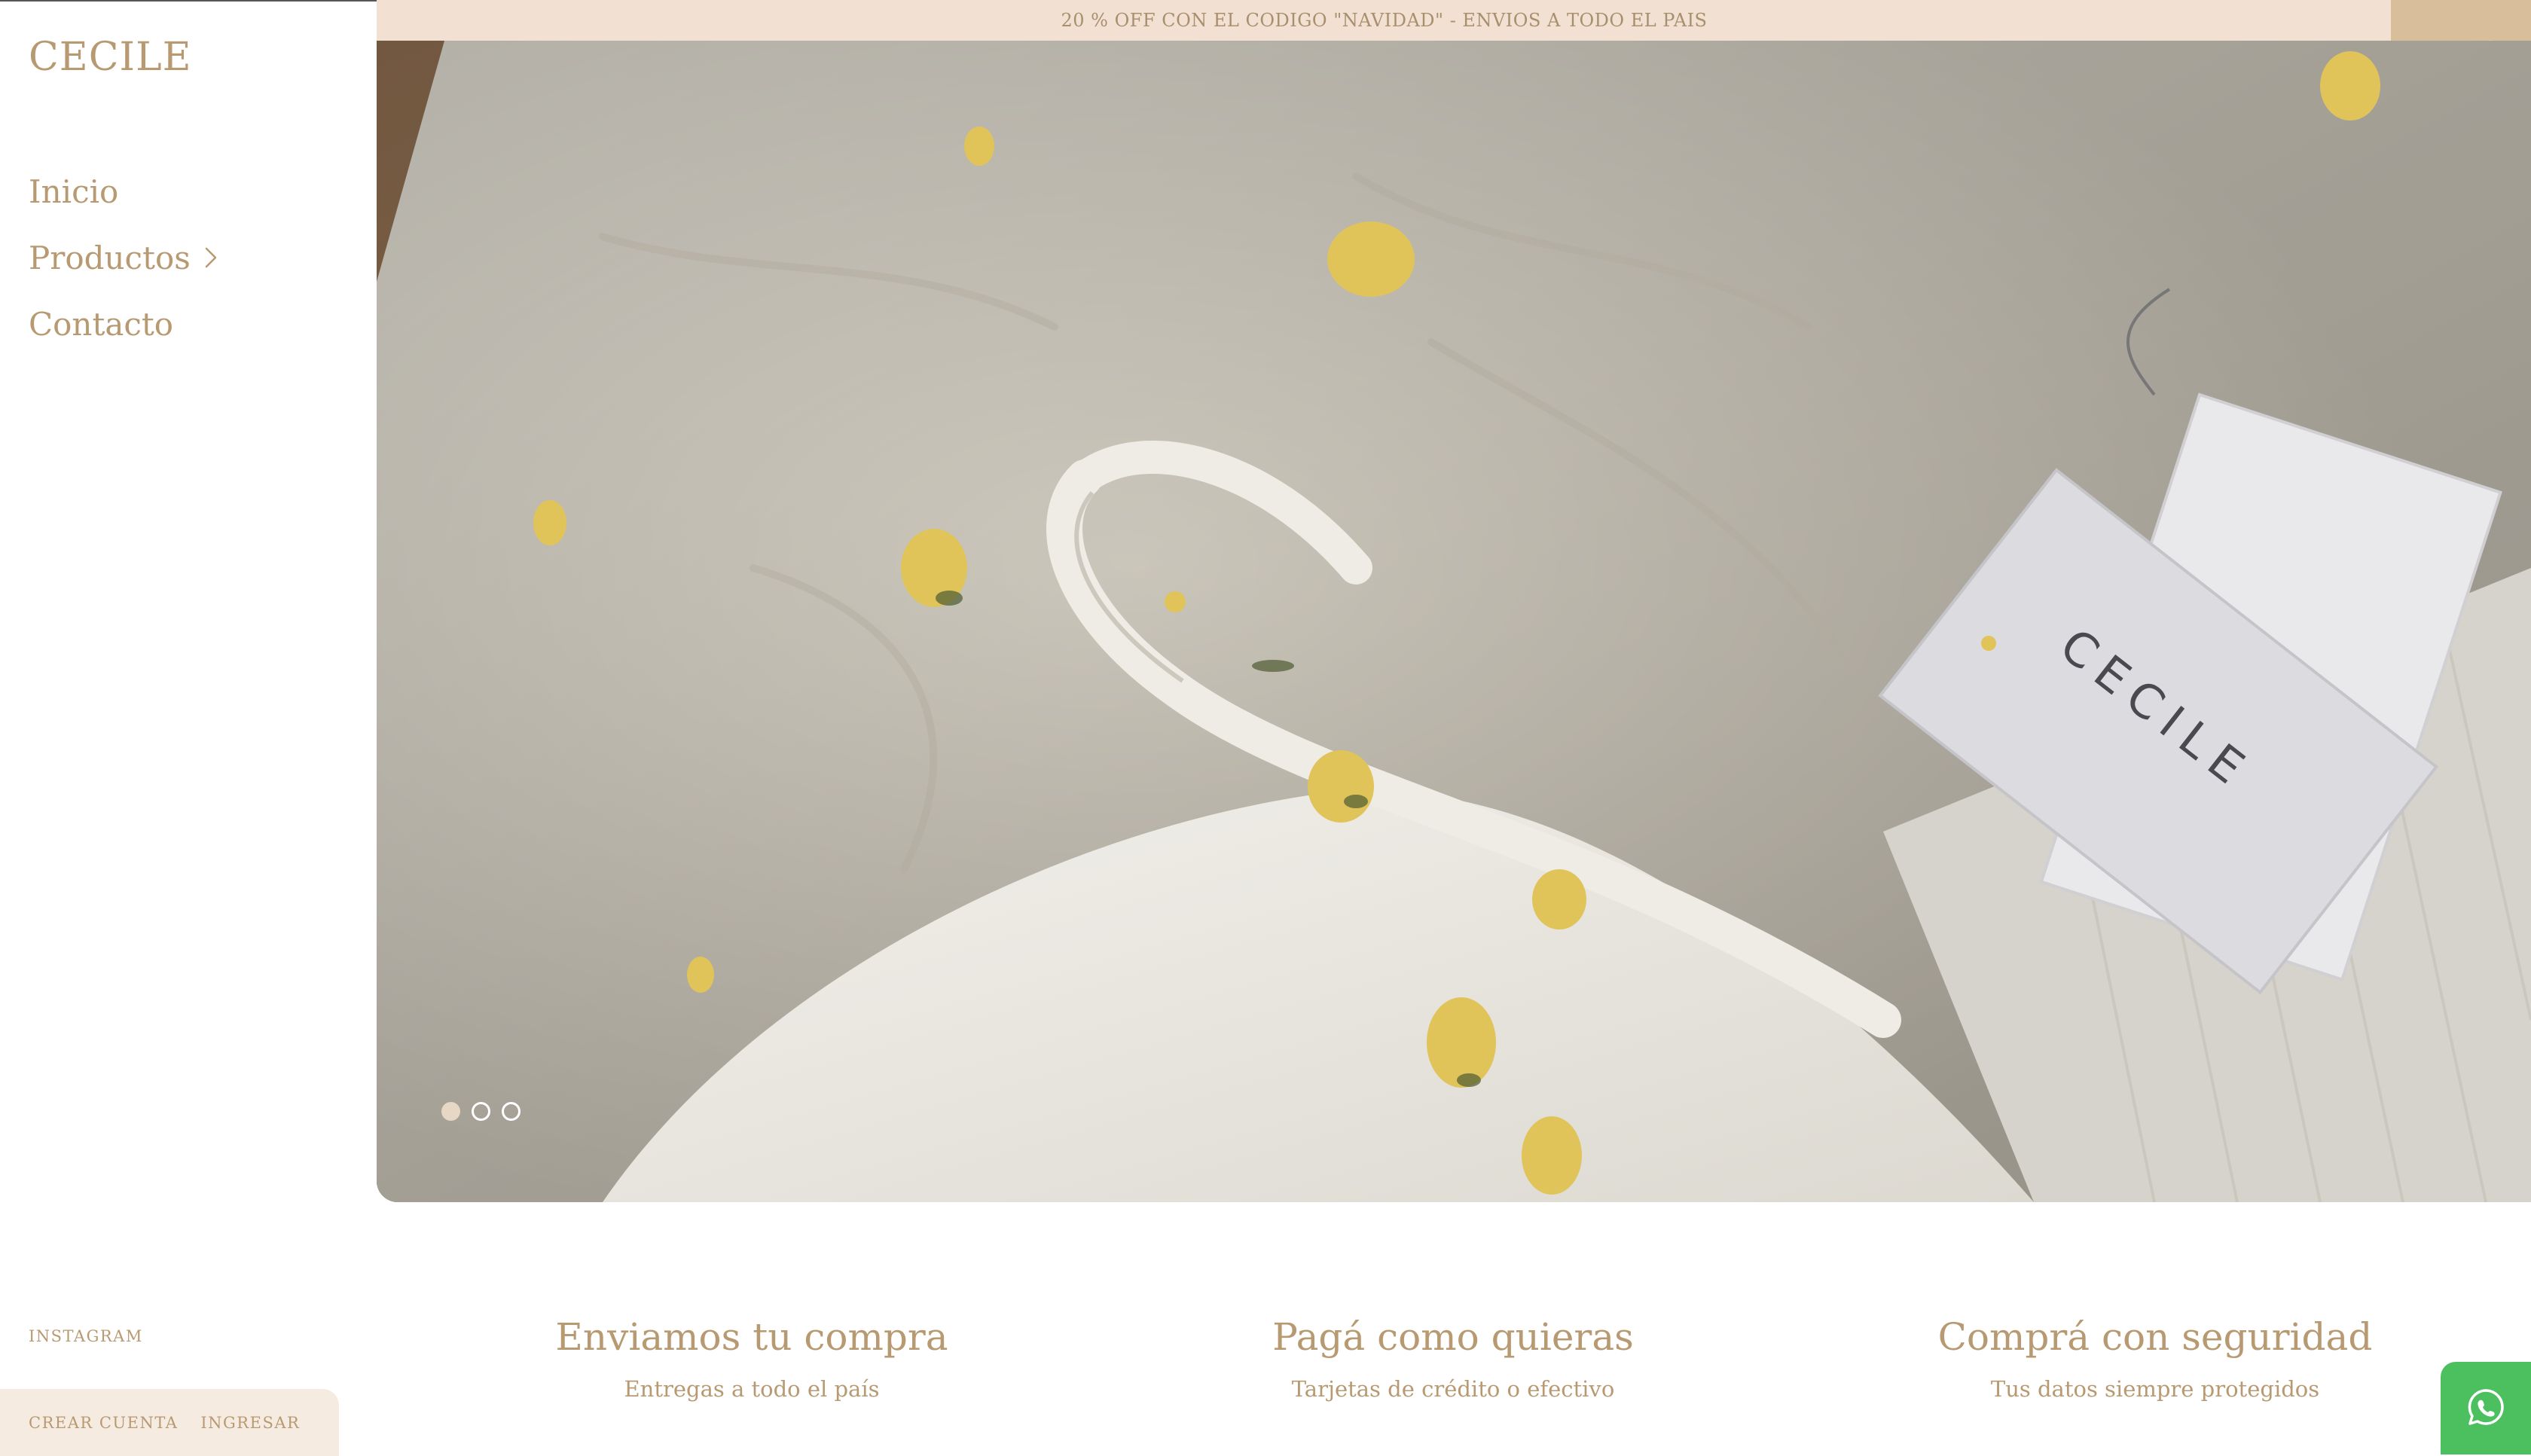 The width and height of the screenshot is (2531, 1456). I want to click on nav-item-contacto: Contacto, so click(123, 324).